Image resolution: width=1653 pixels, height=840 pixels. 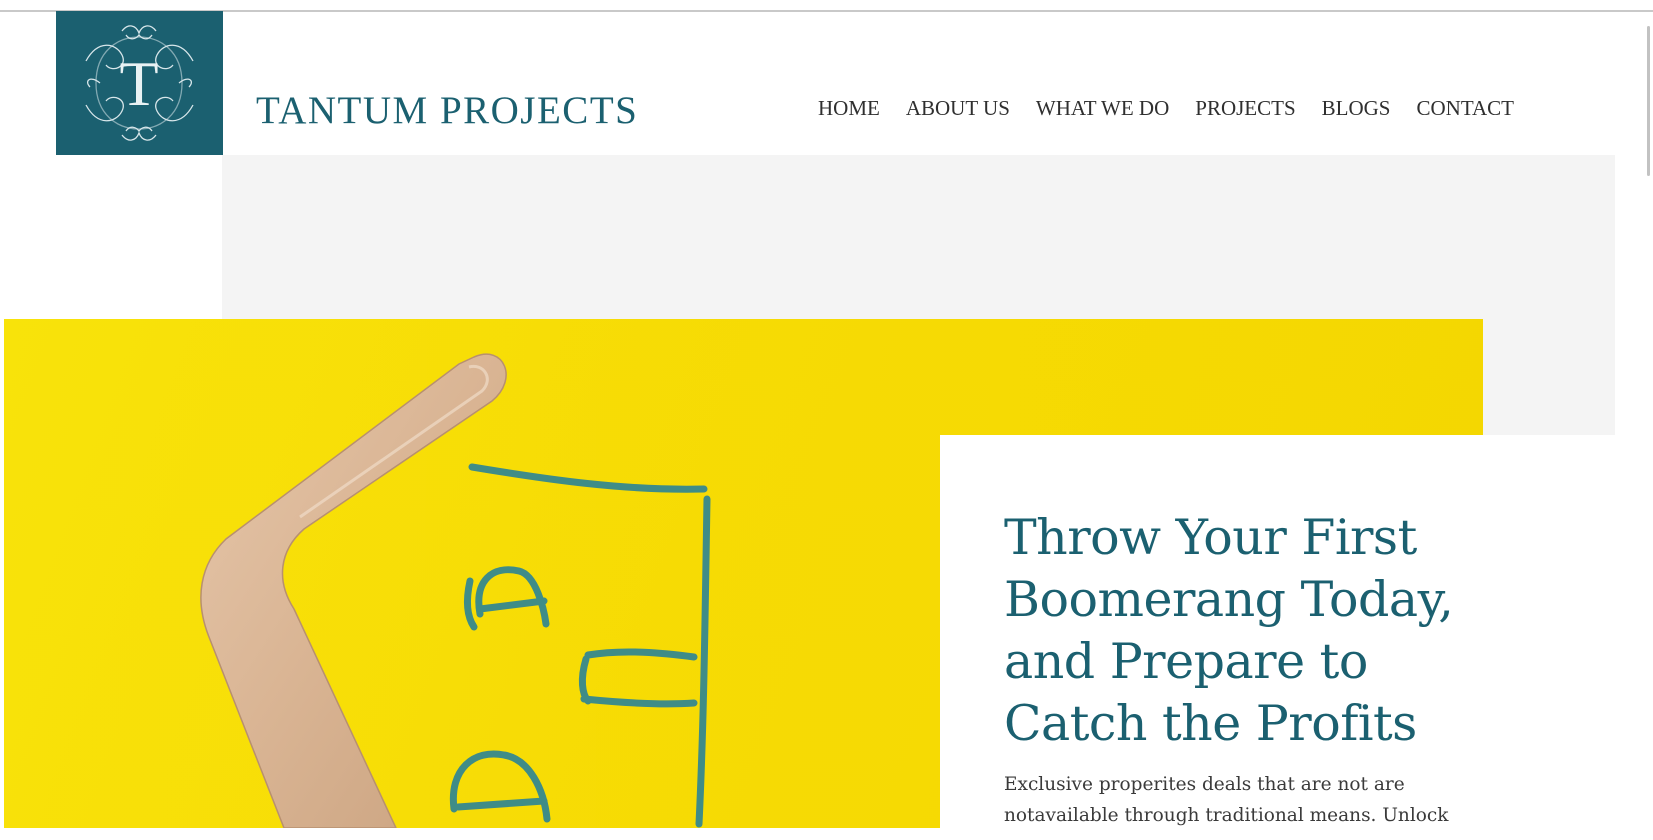 What do you see at coordinates (1245, 108) in the screenshot?
I see `nav-projects: PROJECTS` at bounding box center [1245, 108].